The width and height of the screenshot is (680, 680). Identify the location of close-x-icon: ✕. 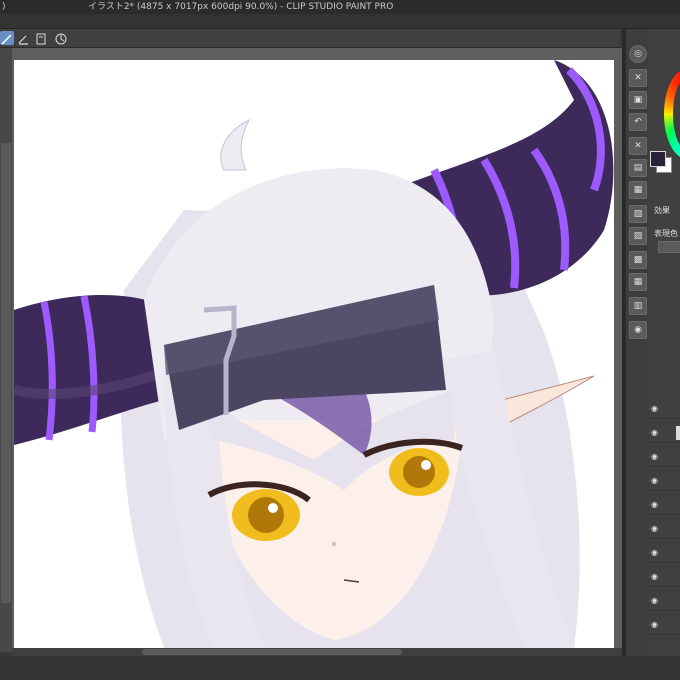
(638, 78).